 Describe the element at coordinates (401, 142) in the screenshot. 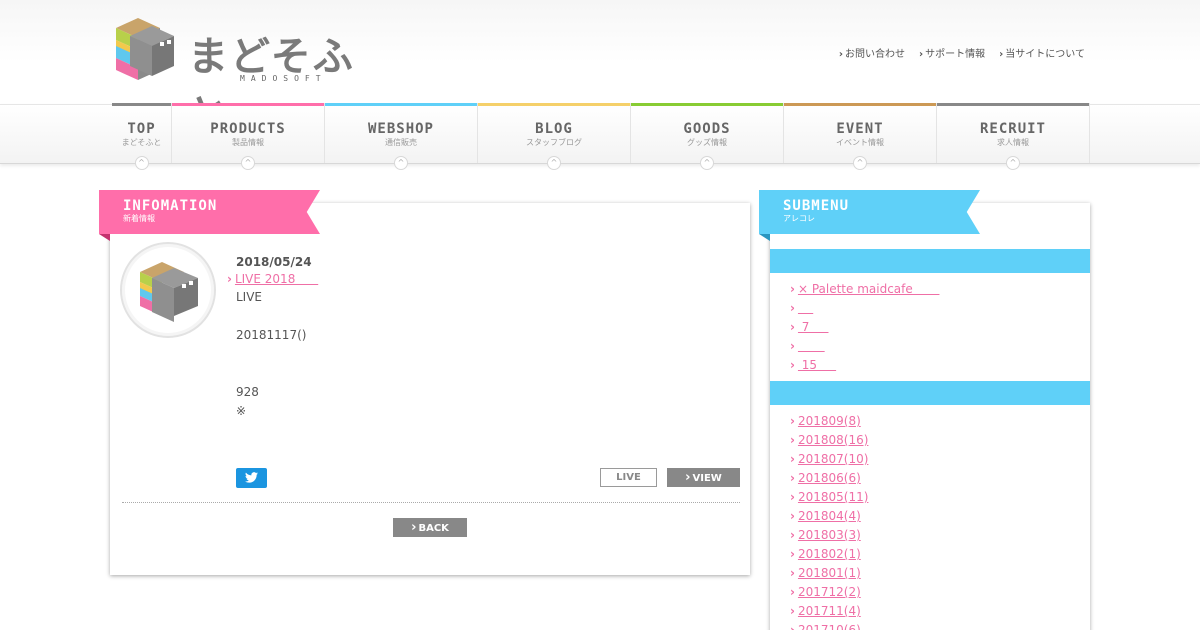

I see `nav-sublabel: 通信販売` at that location.